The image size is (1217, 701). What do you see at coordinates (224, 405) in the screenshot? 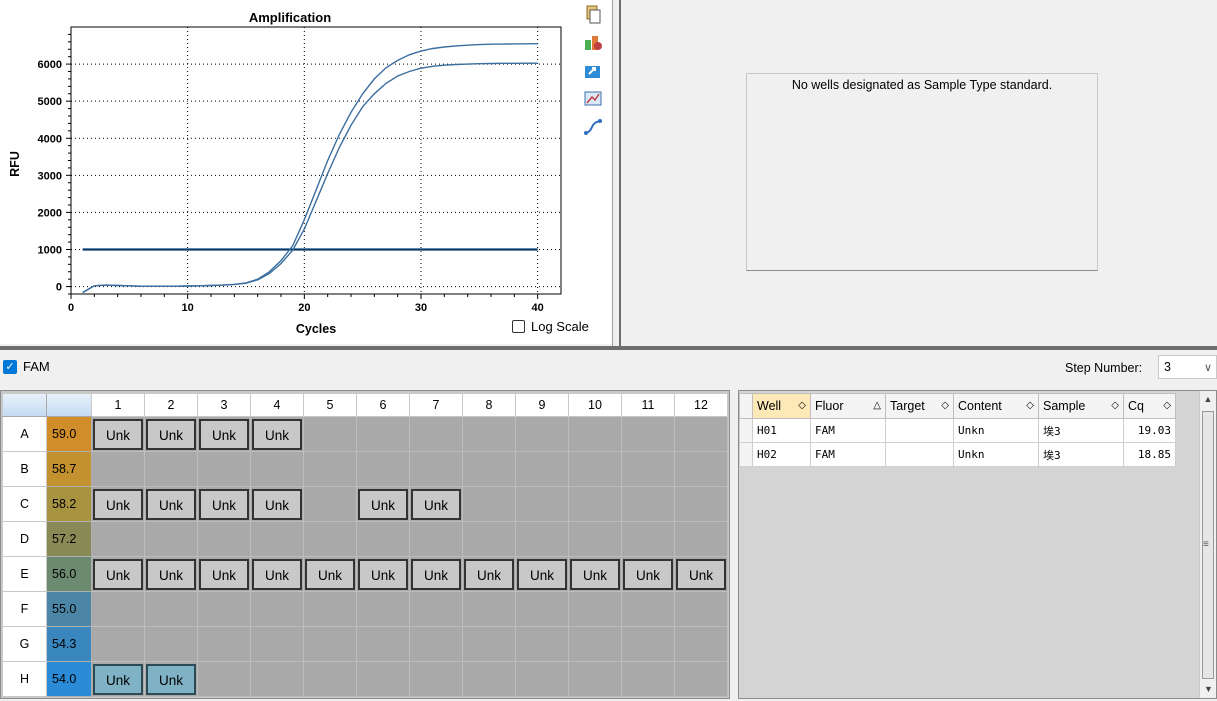
I see `plate-column-header: 3` at bounding box center [224, 405].